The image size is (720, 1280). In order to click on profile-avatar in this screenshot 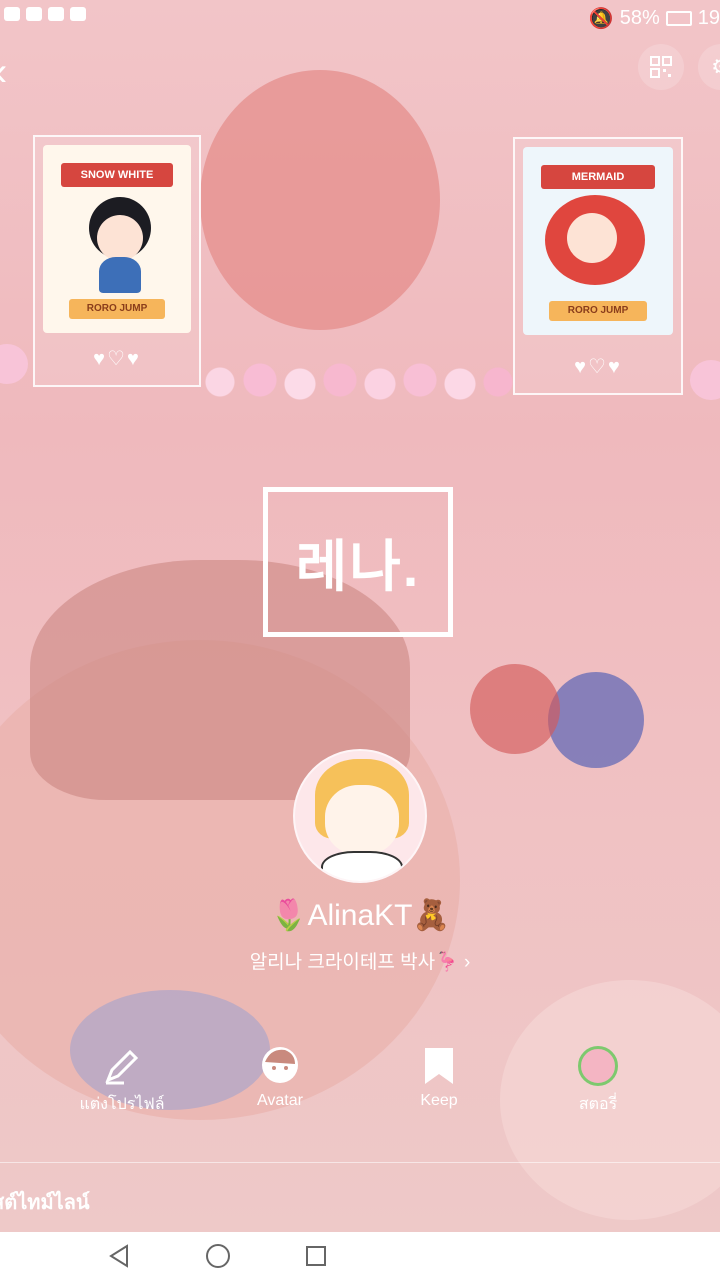, I will do `click(360, 816)`.